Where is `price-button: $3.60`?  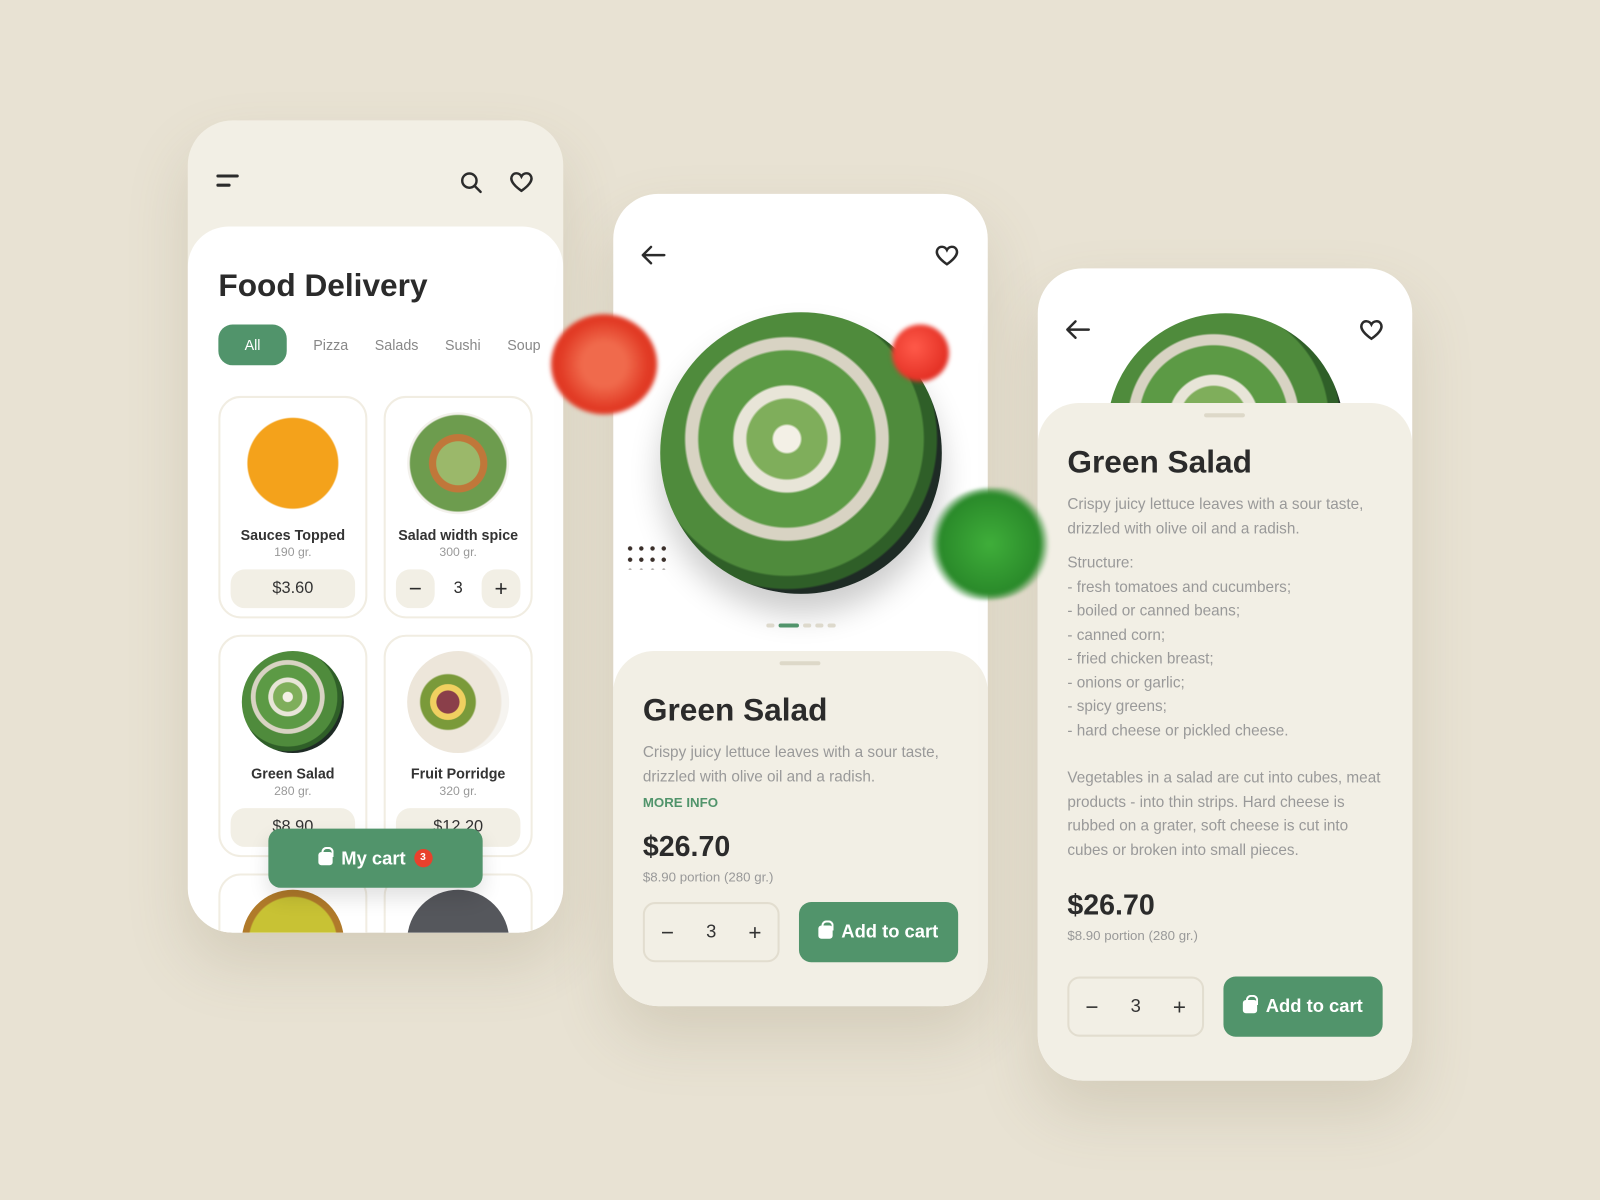
price-button: $3.60 is located at coordinates (293, 589).